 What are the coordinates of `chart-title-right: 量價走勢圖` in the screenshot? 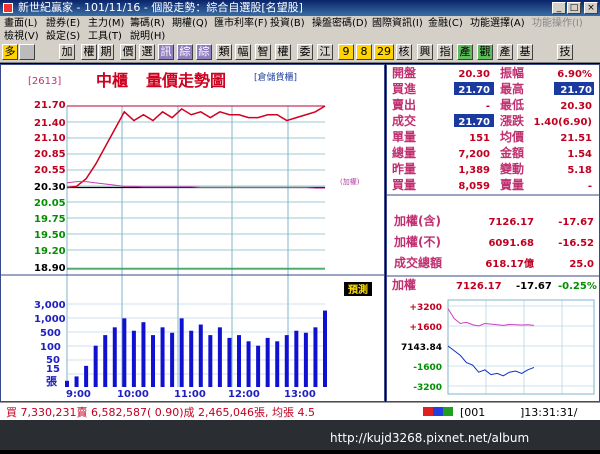 It's located at (186, 80).